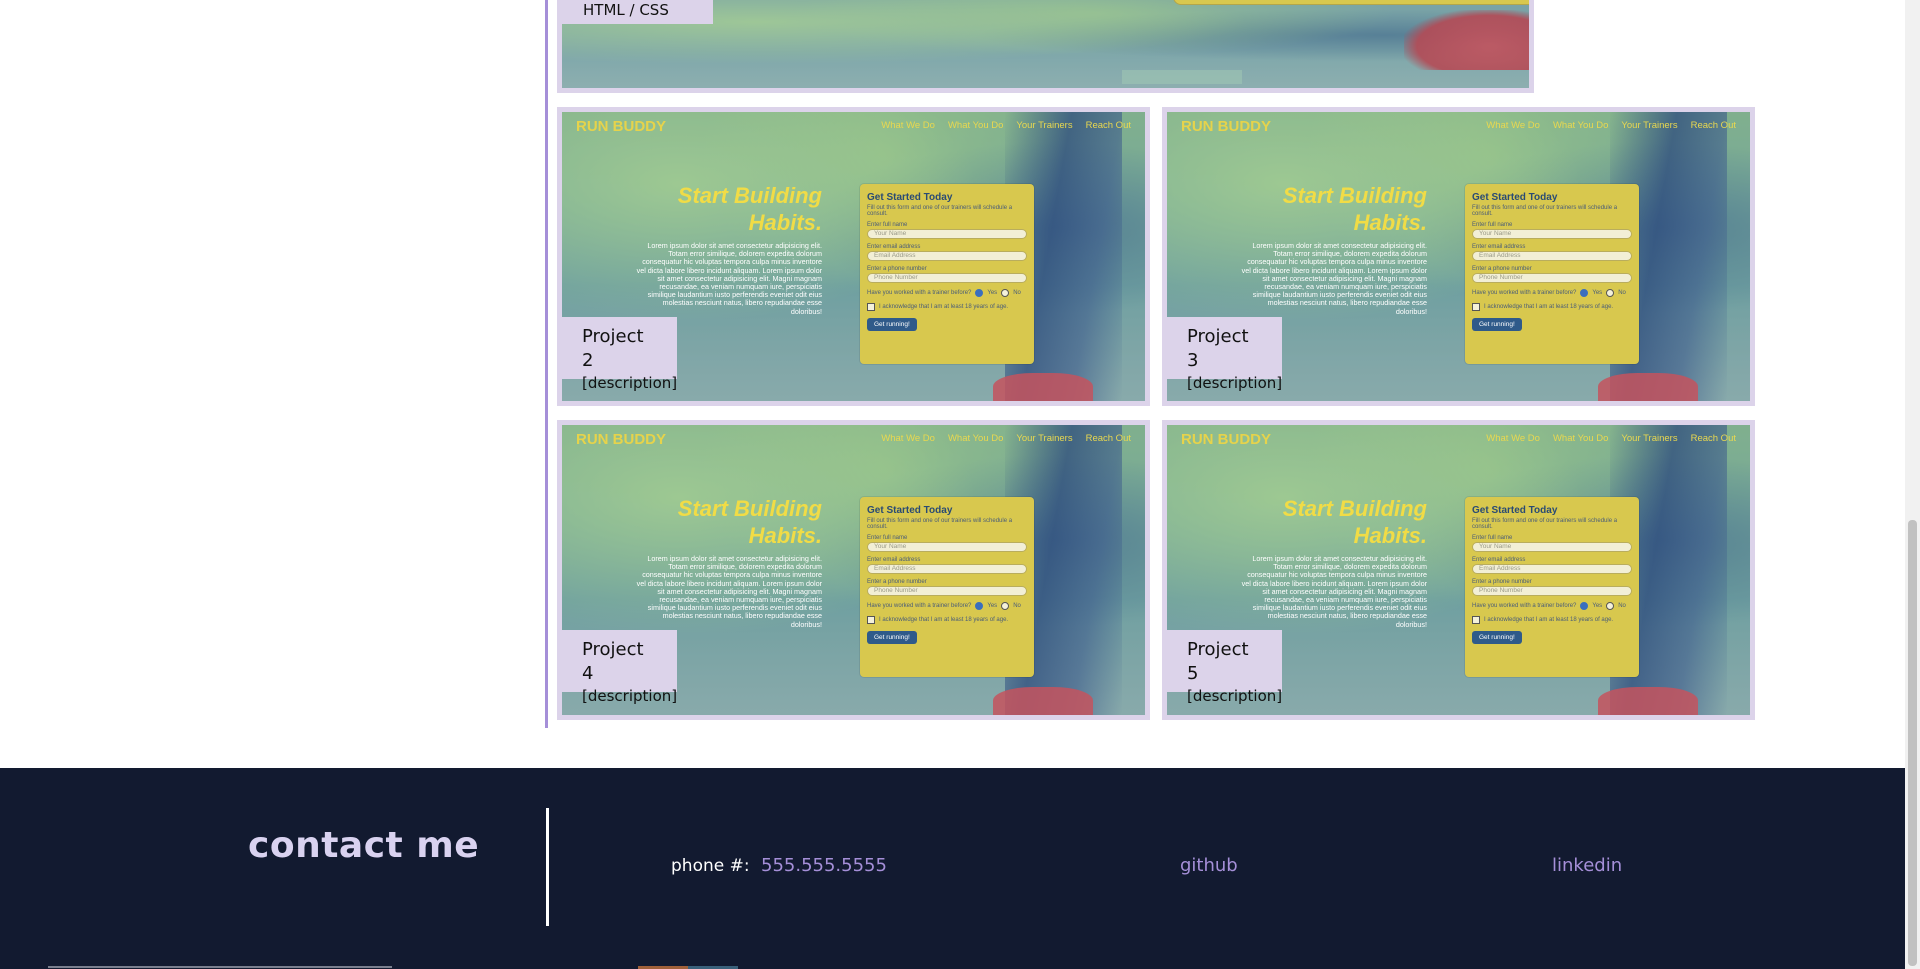 This screenshot has width=1920, height=969. I want to click on project-caption: Project 2 [description], so click(619, 354).